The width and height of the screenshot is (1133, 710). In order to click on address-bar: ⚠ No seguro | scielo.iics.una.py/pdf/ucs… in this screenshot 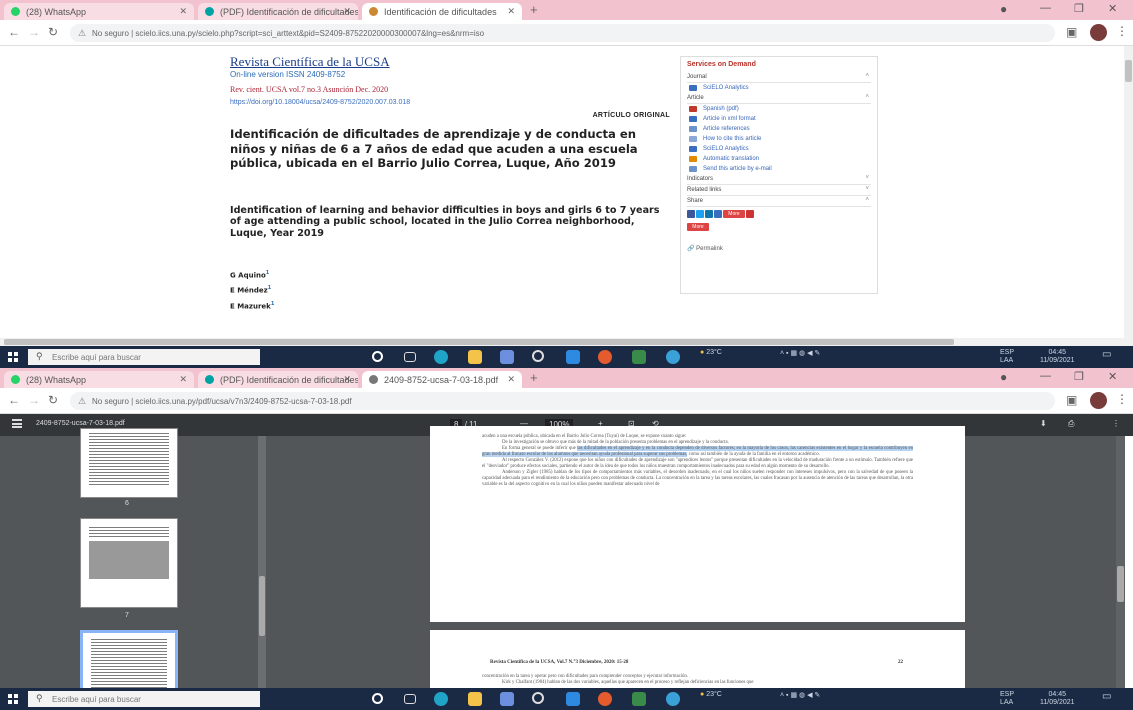, I will do `click(562, 401)`.